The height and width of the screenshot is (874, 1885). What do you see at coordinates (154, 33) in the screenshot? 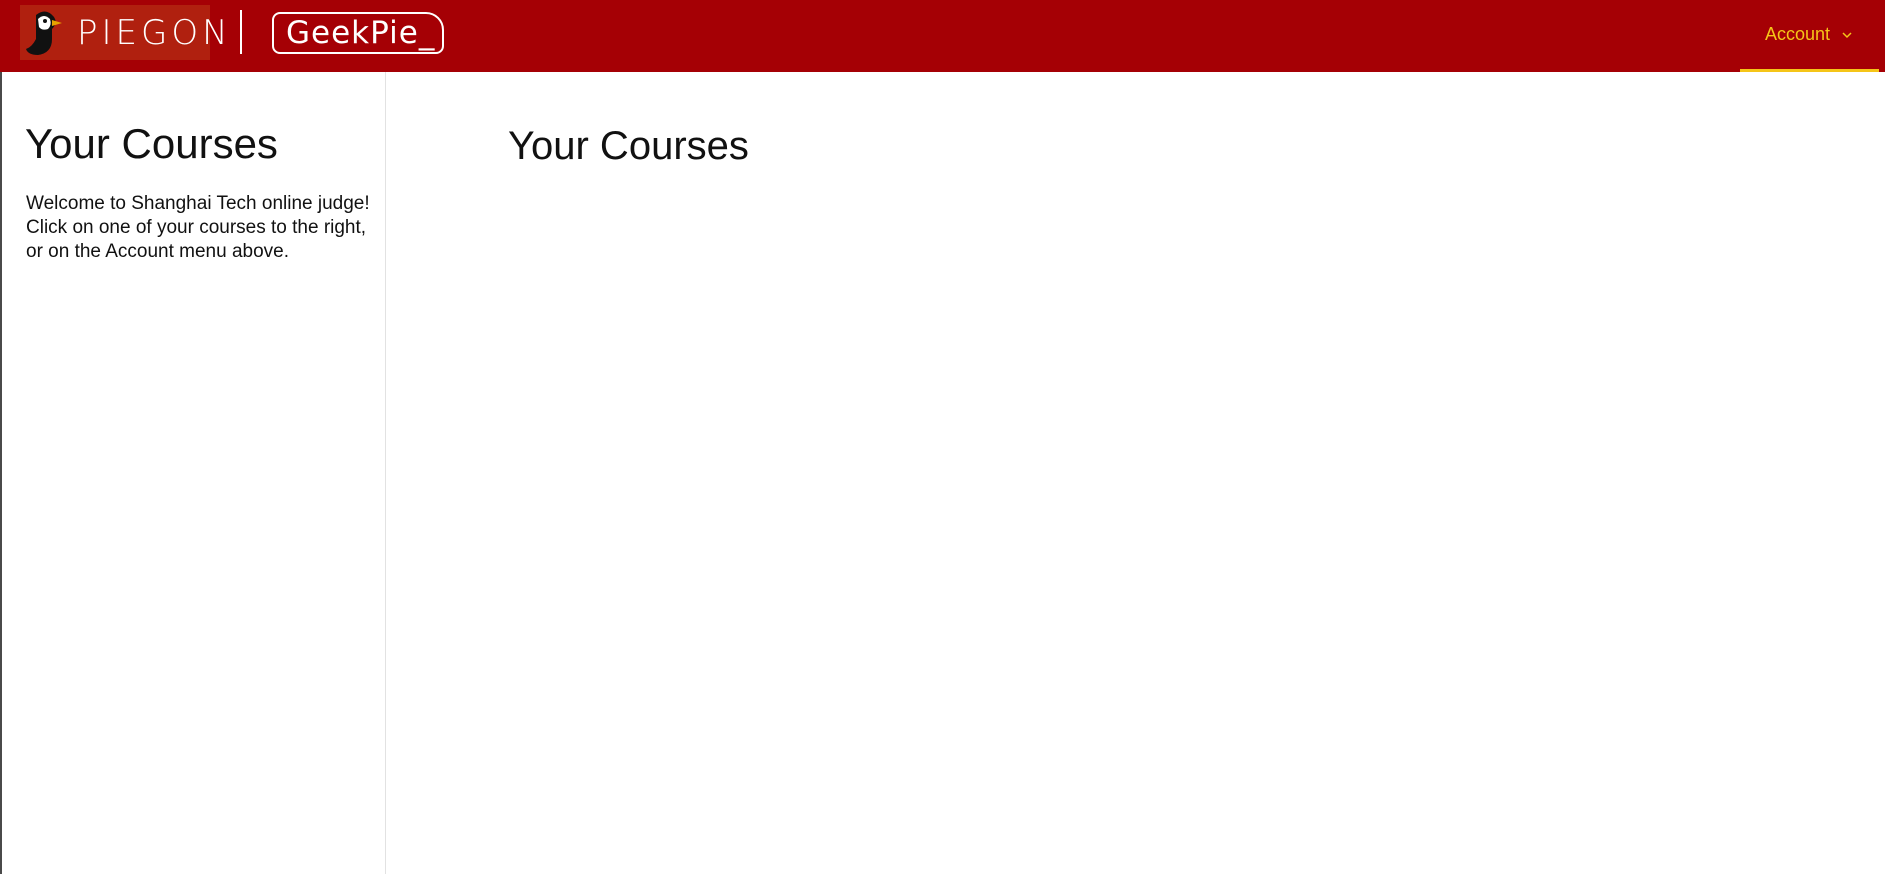
I see `brand-name: PIEGON` at bounding box center [154, 33].